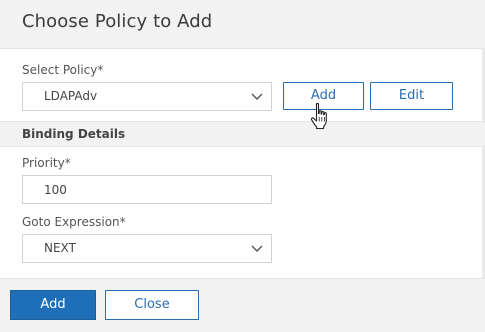 The height and width of the screenshot is (332, 485). Describe the element at coordinates (242, 24) in the screenshot. I see `dialog-header: Choose Policy to Add` at that location.